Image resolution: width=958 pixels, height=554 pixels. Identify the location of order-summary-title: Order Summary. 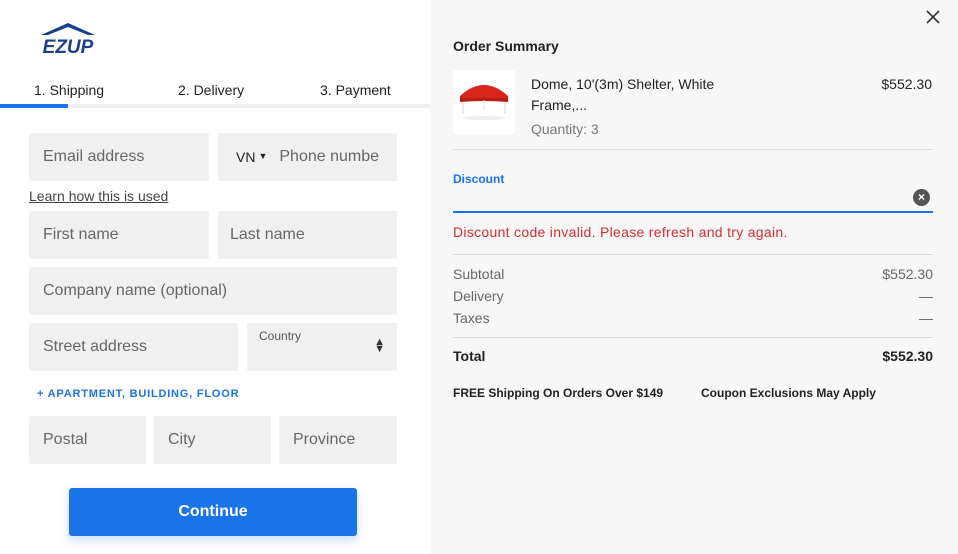
(506, 46).